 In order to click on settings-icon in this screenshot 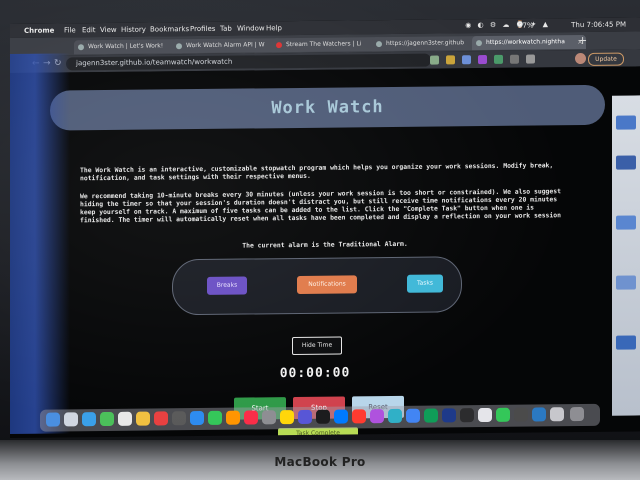, I will do `click(179, 418)`.